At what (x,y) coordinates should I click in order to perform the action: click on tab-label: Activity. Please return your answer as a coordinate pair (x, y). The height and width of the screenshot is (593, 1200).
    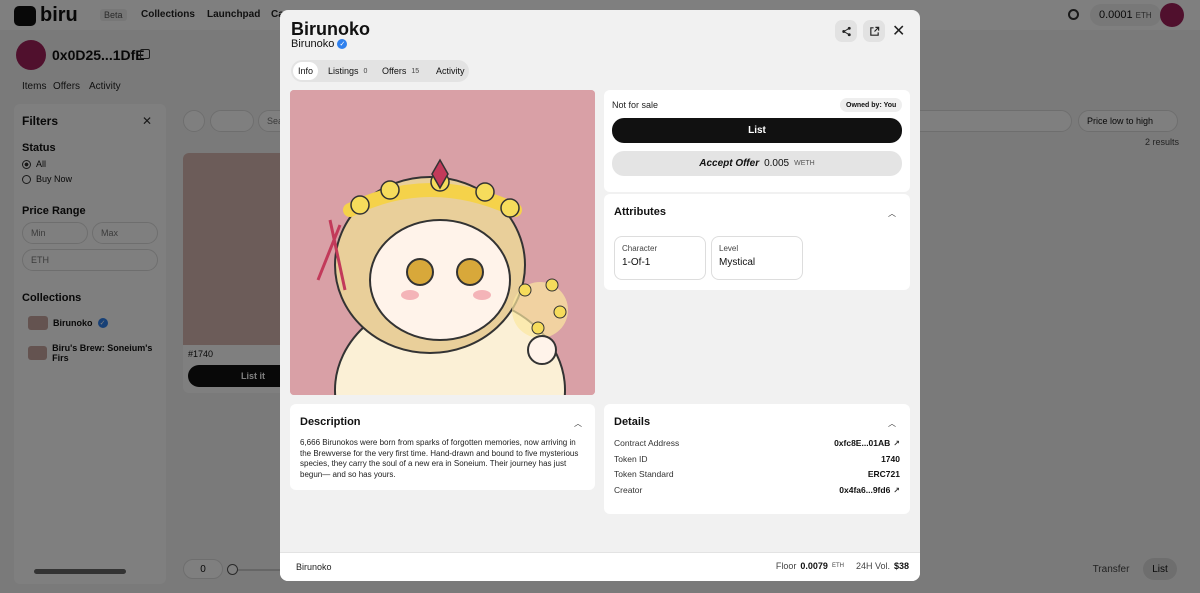
    Looking at the image, I should click on (450, 71).